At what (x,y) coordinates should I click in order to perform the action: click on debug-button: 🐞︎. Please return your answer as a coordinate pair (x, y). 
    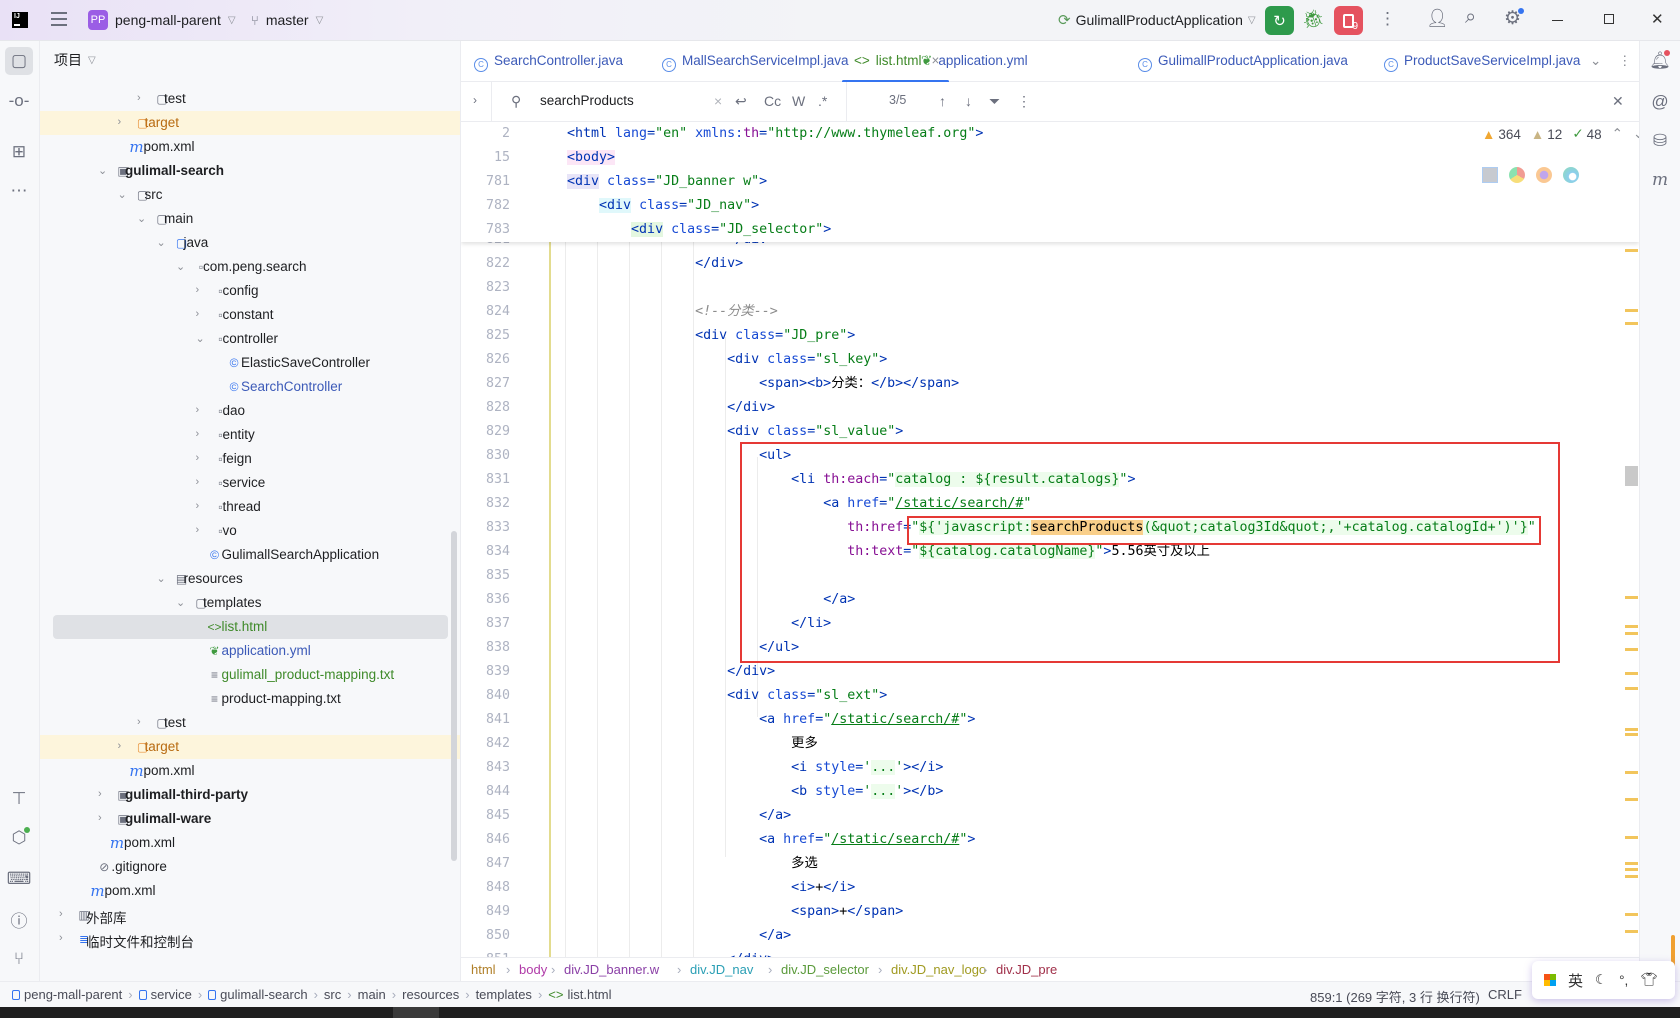
    Looking at the image, I should click on (1313, 19).